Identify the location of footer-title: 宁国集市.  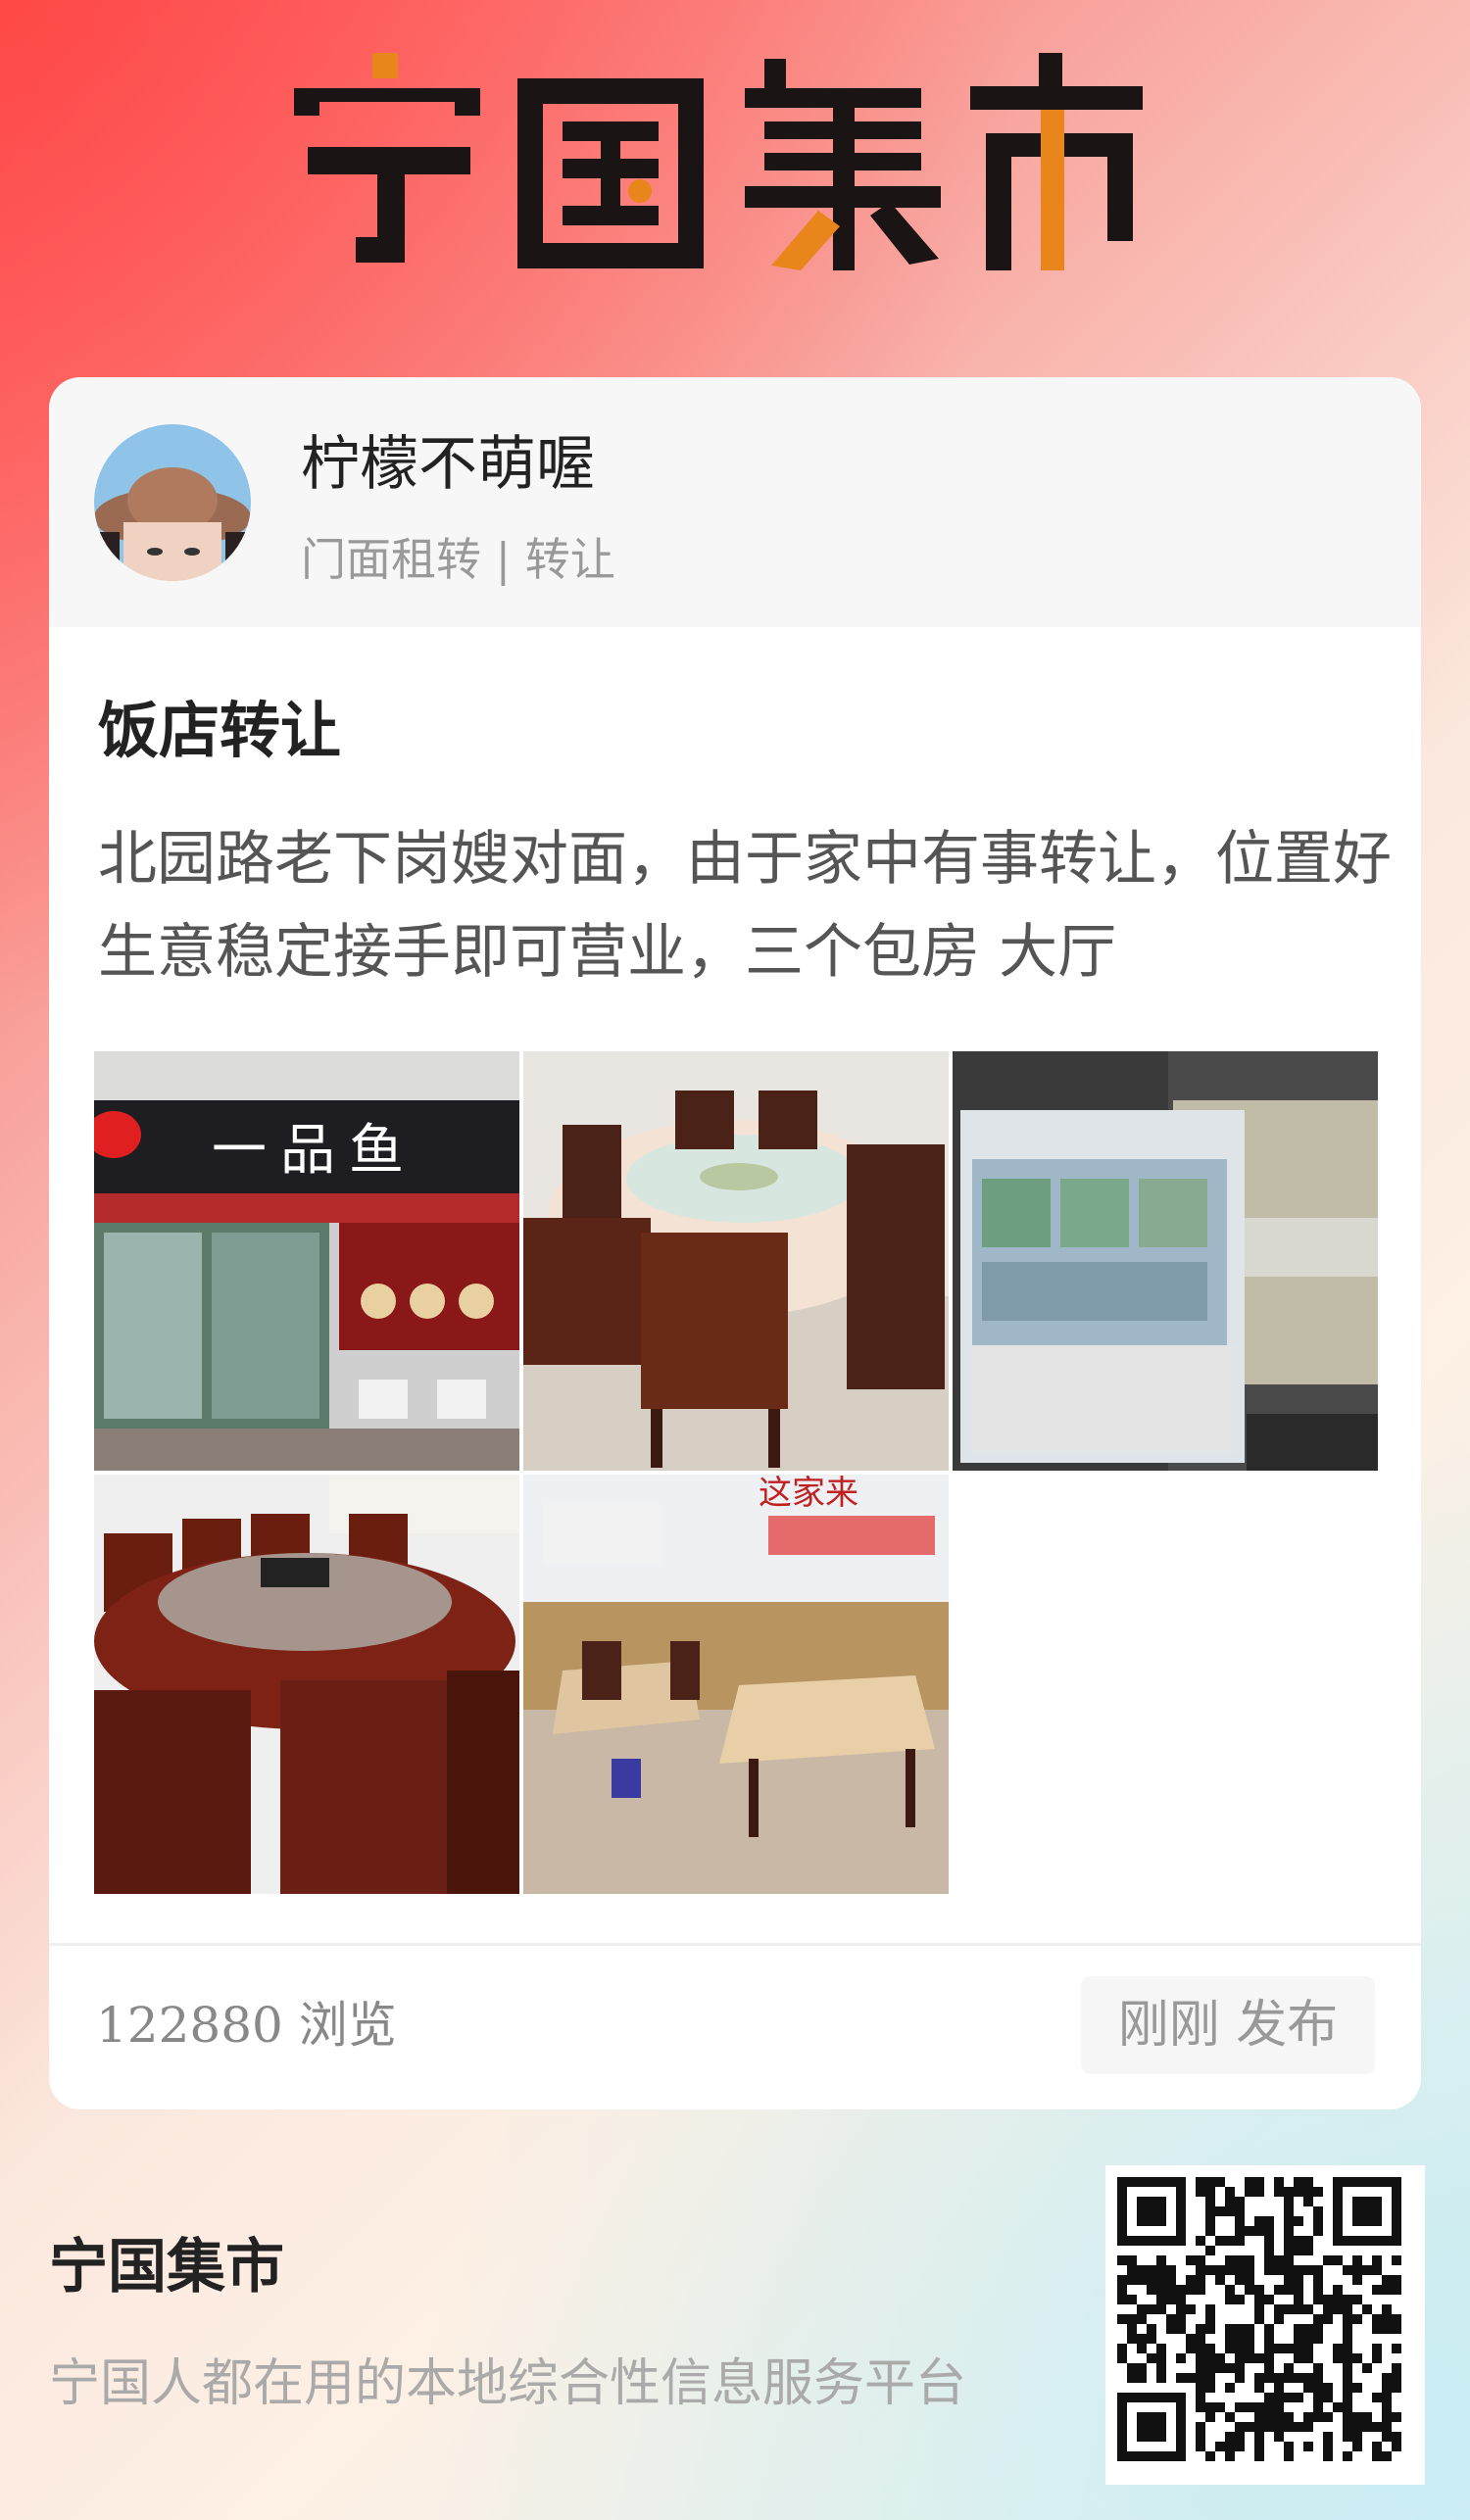
(166, 2267).